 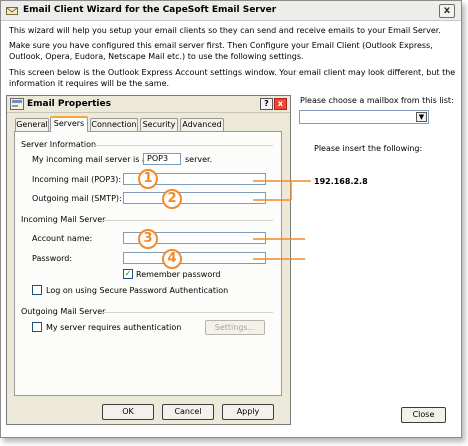 I want to click on dialog-close-button: x, so click(x=280, y=104).